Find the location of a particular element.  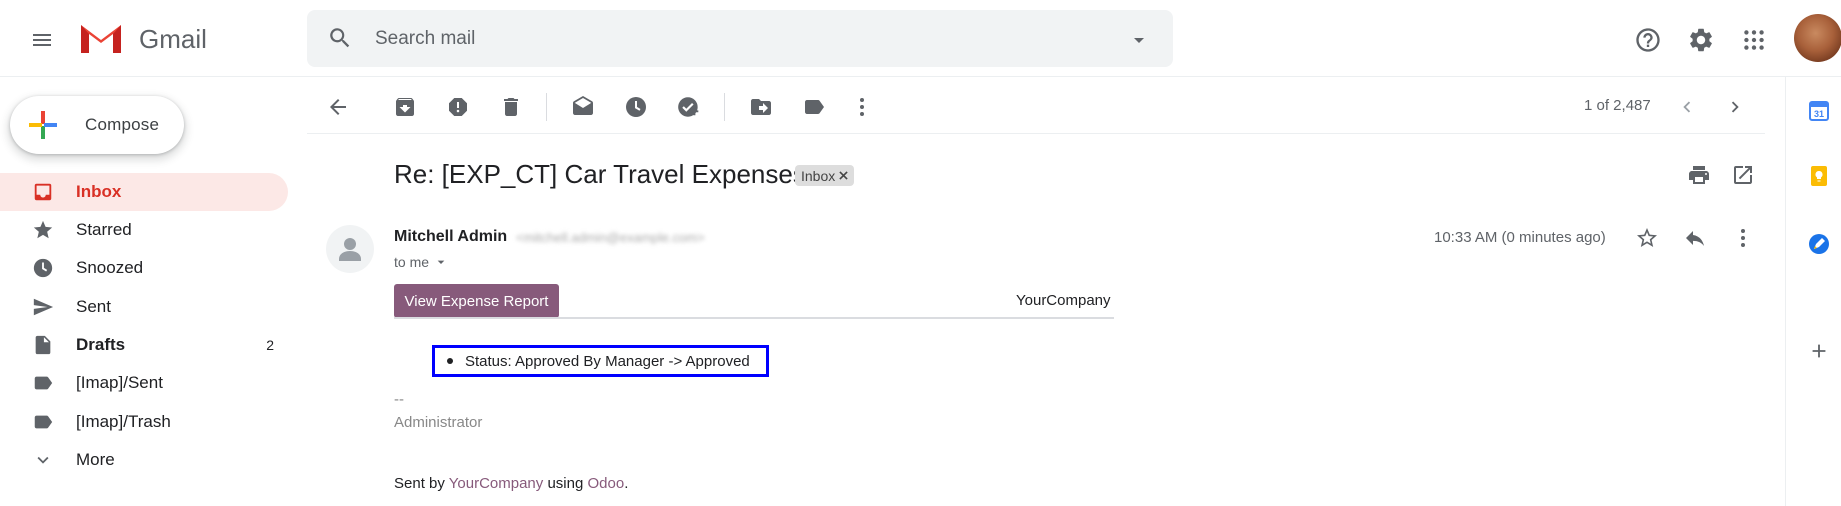

search-options-dropdown-icon is located at coordinates (1139, 40).